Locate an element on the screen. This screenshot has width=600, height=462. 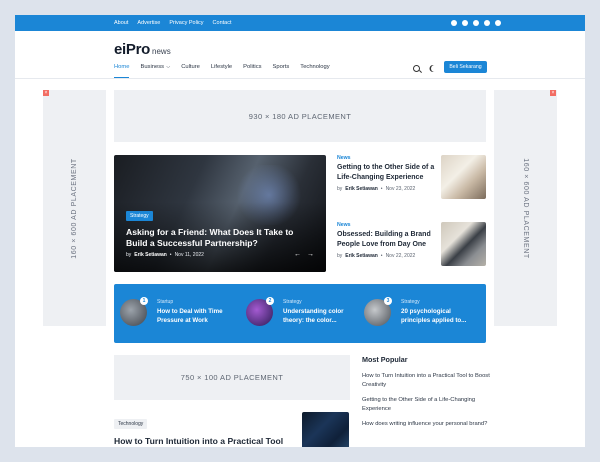
bottom-category-badge: Technology is located at coordinates (131, 424).